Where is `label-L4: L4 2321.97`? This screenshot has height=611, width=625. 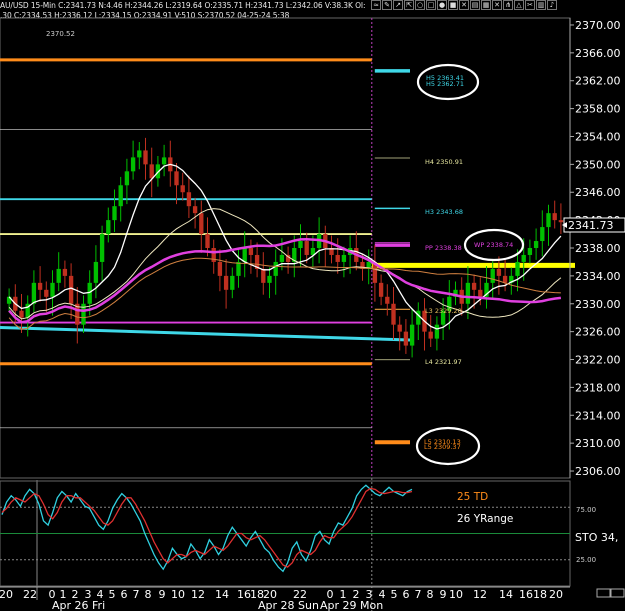
label-L4: L4 2321.97 is located at coordinates (443, 362).